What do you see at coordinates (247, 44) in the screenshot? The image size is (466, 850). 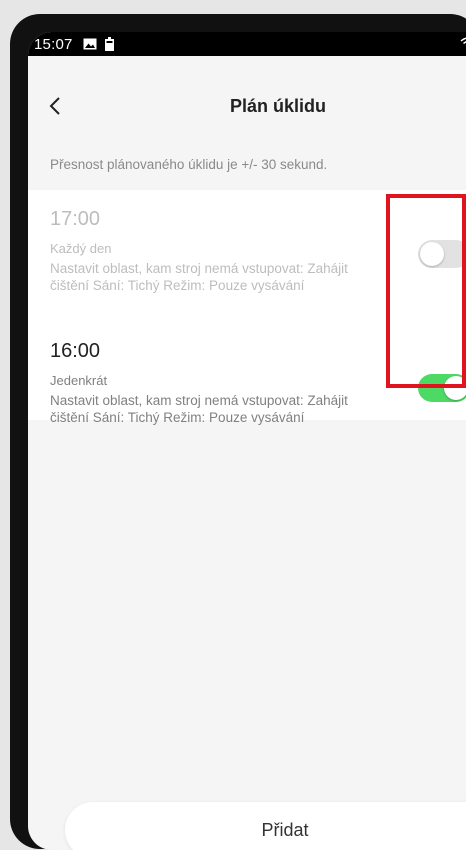 I see `status-bar: 15:07` at bounding box center [247, 44].